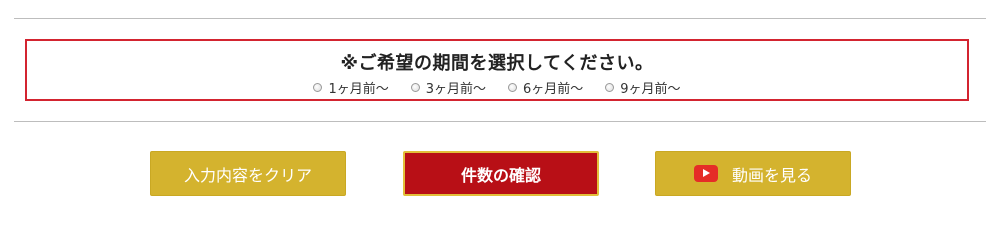 The image size is (1000, 240). I want to click on period-option-6-months: 6ヶ月前〜, so click(545, 87).